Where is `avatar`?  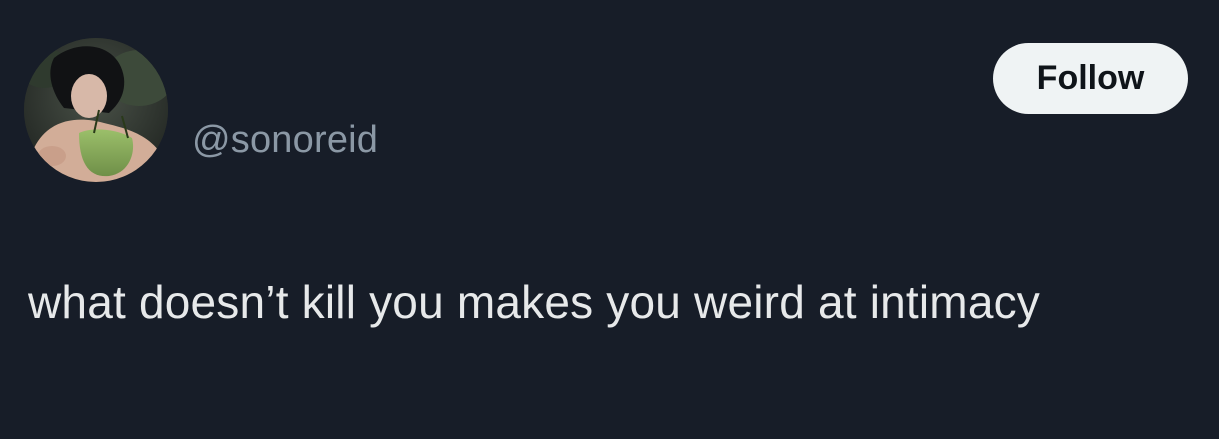
avatar is located at coordinates (96, 110).